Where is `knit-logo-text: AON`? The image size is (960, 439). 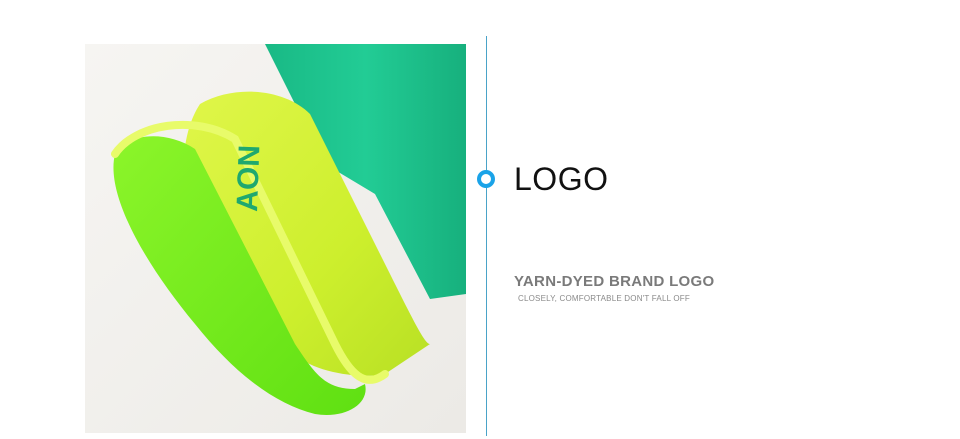 knit-logo-text: AON is located at coordinates (248, 178).